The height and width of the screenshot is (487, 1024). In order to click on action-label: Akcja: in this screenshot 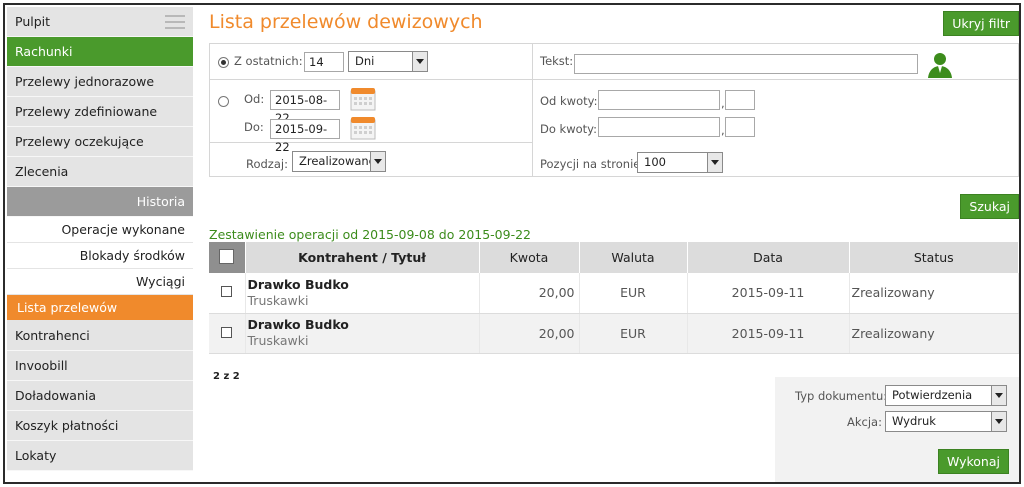, I will do `click(864, 422)`.